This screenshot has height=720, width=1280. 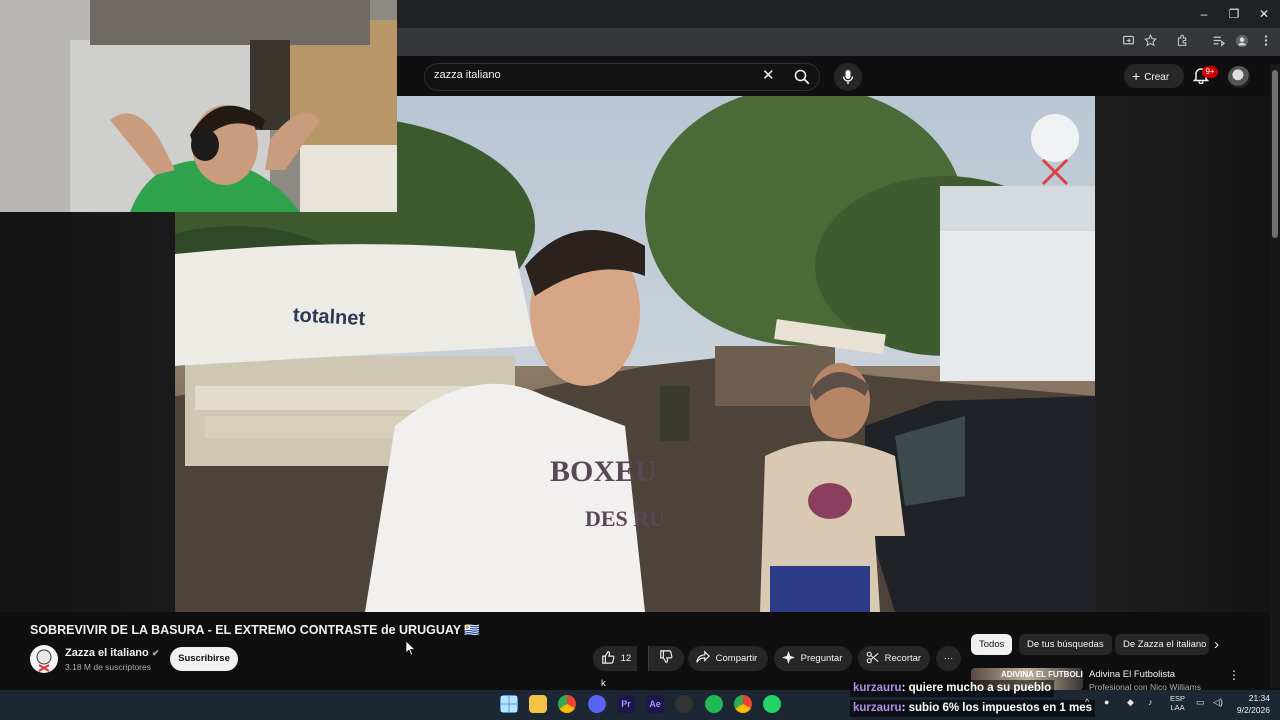 I want to click on subscribe-button: Suscribirse, so click(x=204, y=659).